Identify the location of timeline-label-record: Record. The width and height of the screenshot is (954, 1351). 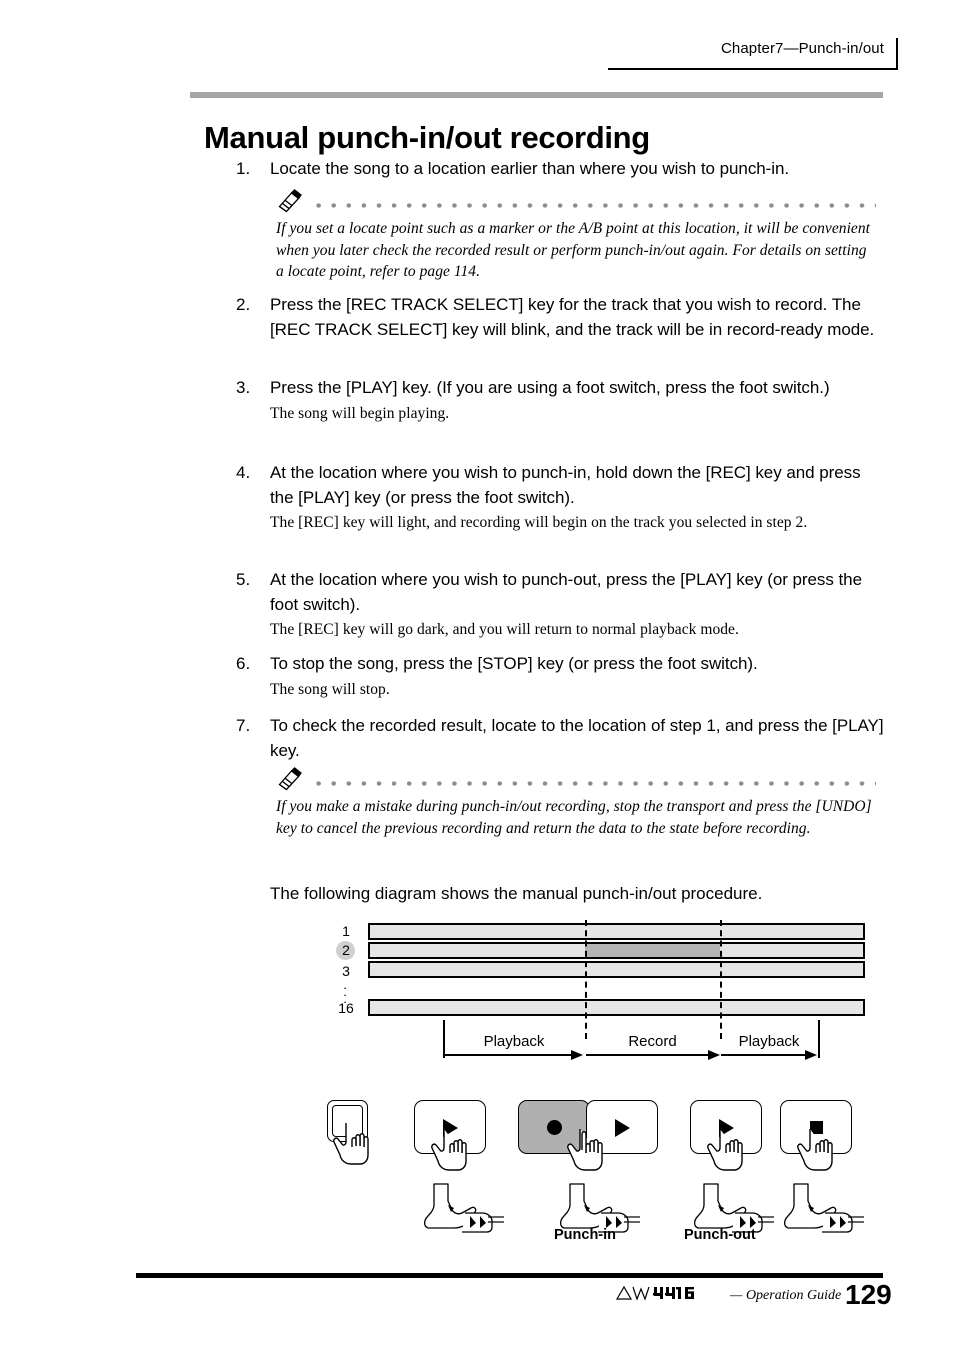
(652, 1041).